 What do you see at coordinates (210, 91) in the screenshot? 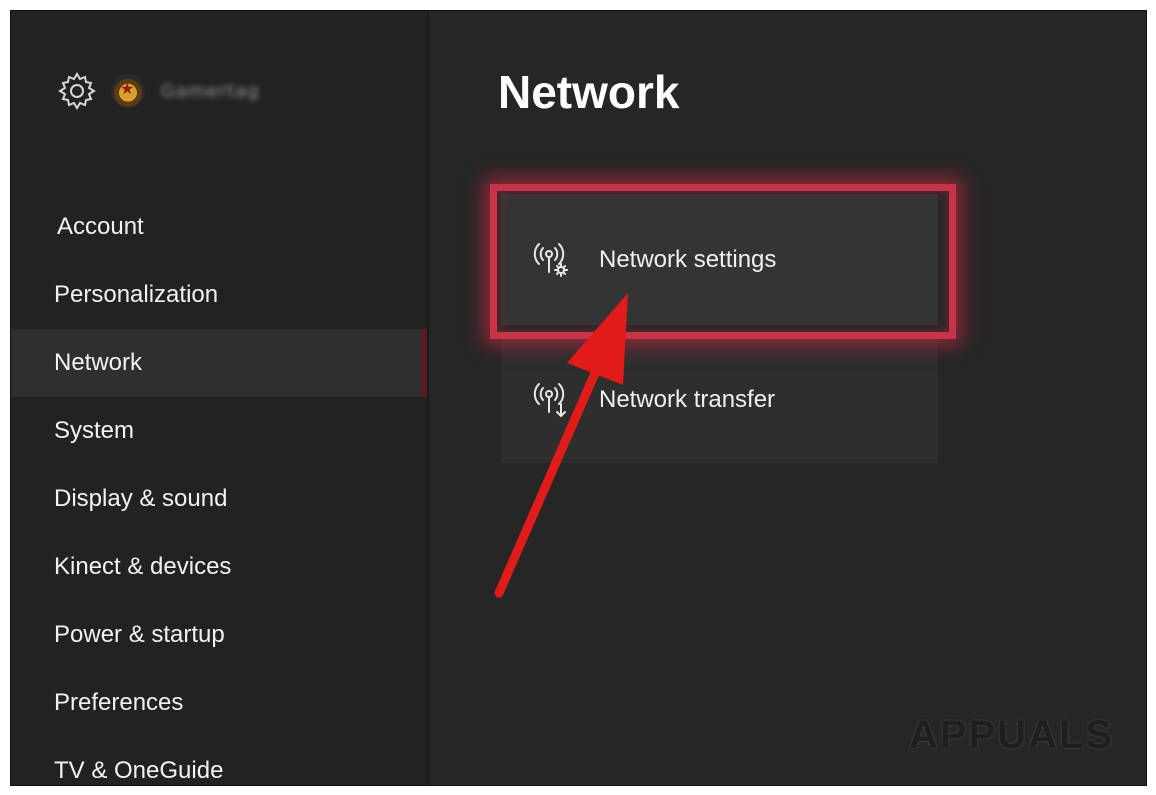
I see `gamertag: Gamertag` at bounding box center [210, 91].